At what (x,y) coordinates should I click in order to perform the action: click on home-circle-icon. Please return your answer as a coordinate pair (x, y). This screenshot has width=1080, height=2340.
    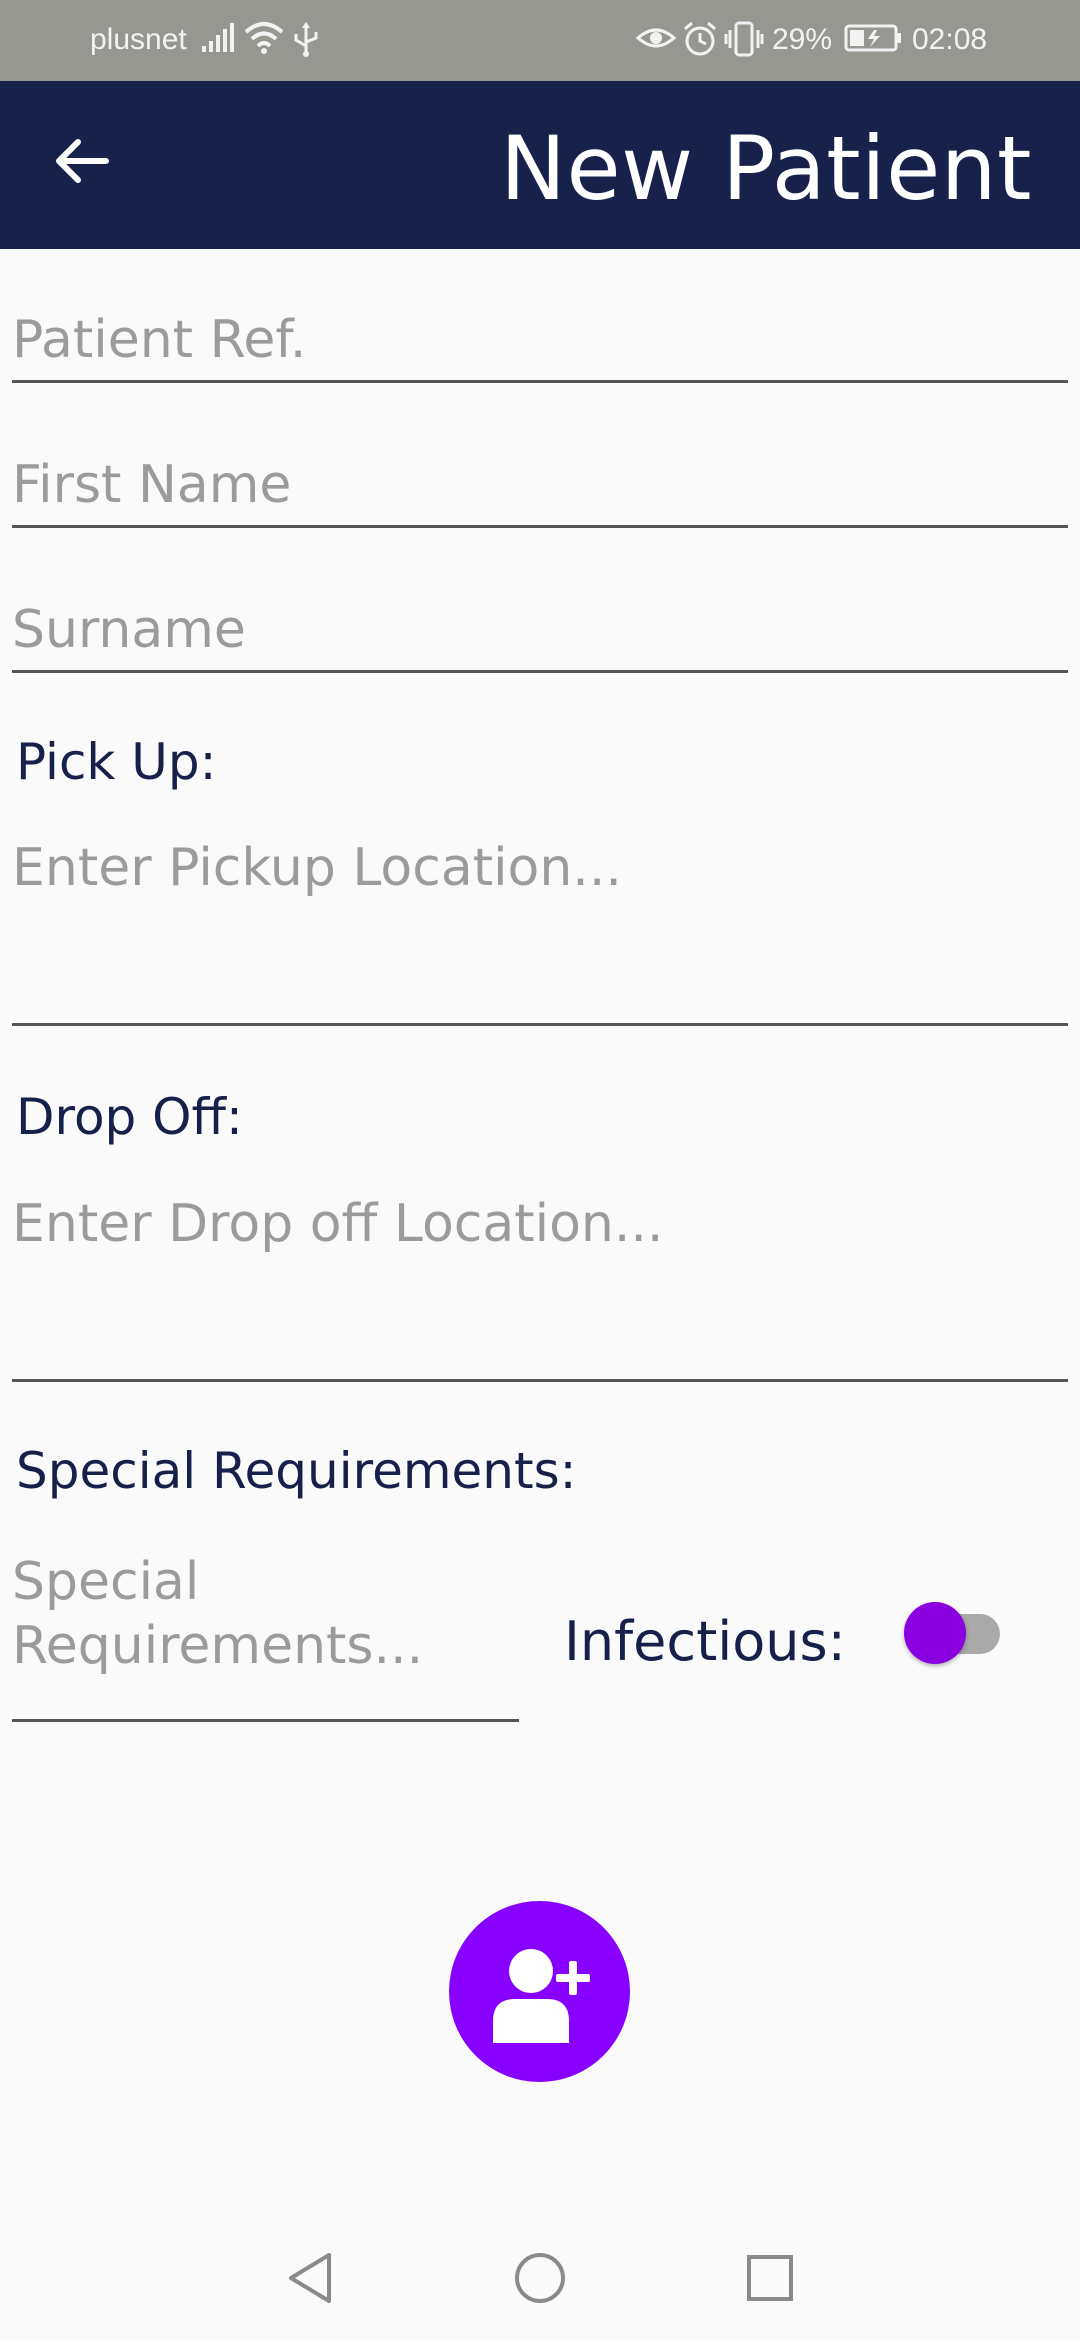
    Looking at the image, I should click on (540, 2280).